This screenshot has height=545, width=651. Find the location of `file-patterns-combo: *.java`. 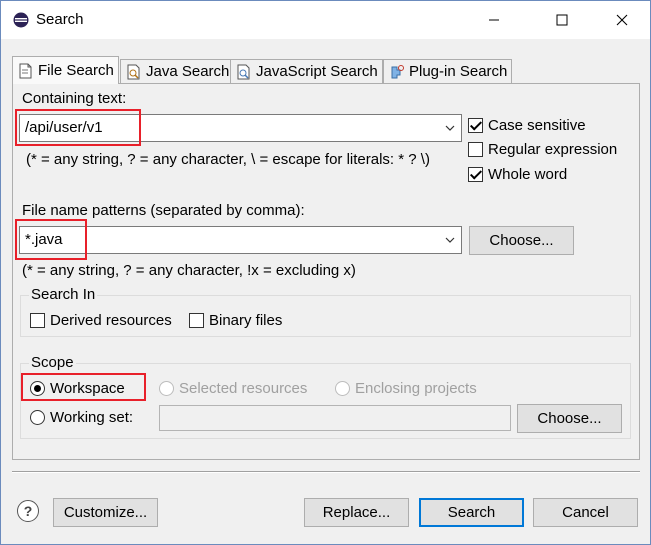

file-patterns-combo: *.java is located at coordinates (240, 240).